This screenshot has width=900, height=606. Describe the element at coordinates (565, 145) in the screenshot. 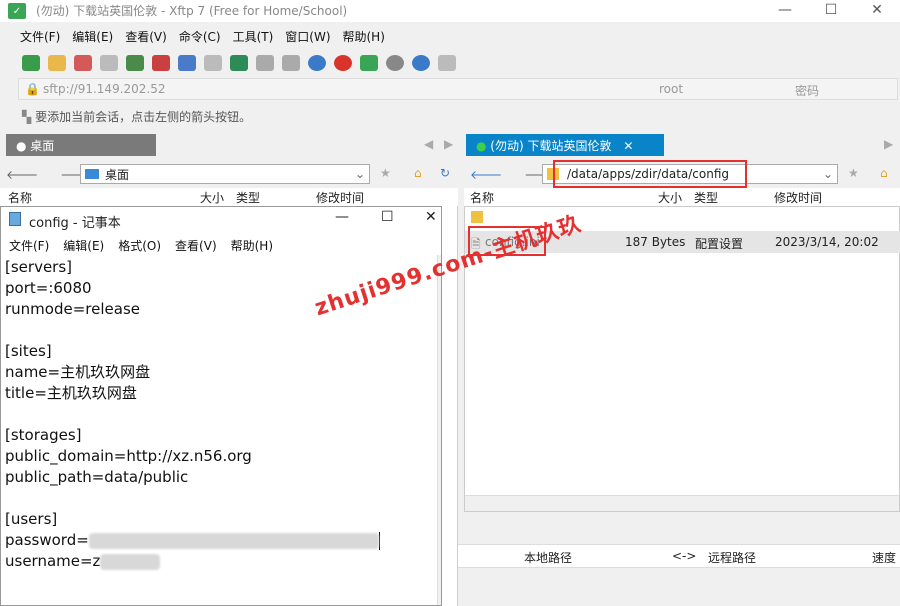

I see `tab-remote: ● (勿动) 下载站英国伦敦 ✕` at that location.